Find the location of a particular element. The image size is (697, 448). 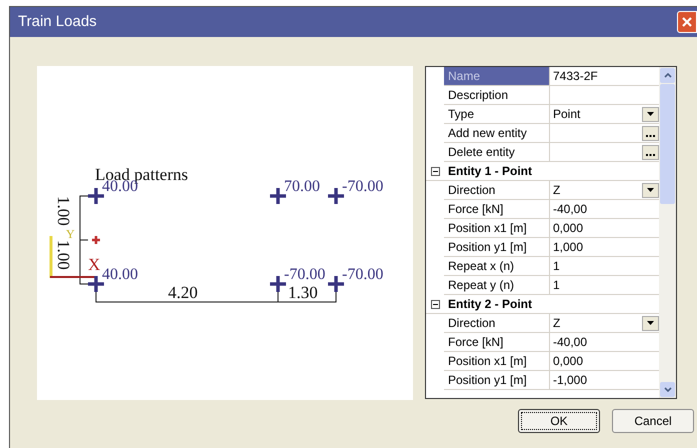

dimension-value: 4.20 is located at coordinates (183, 292).